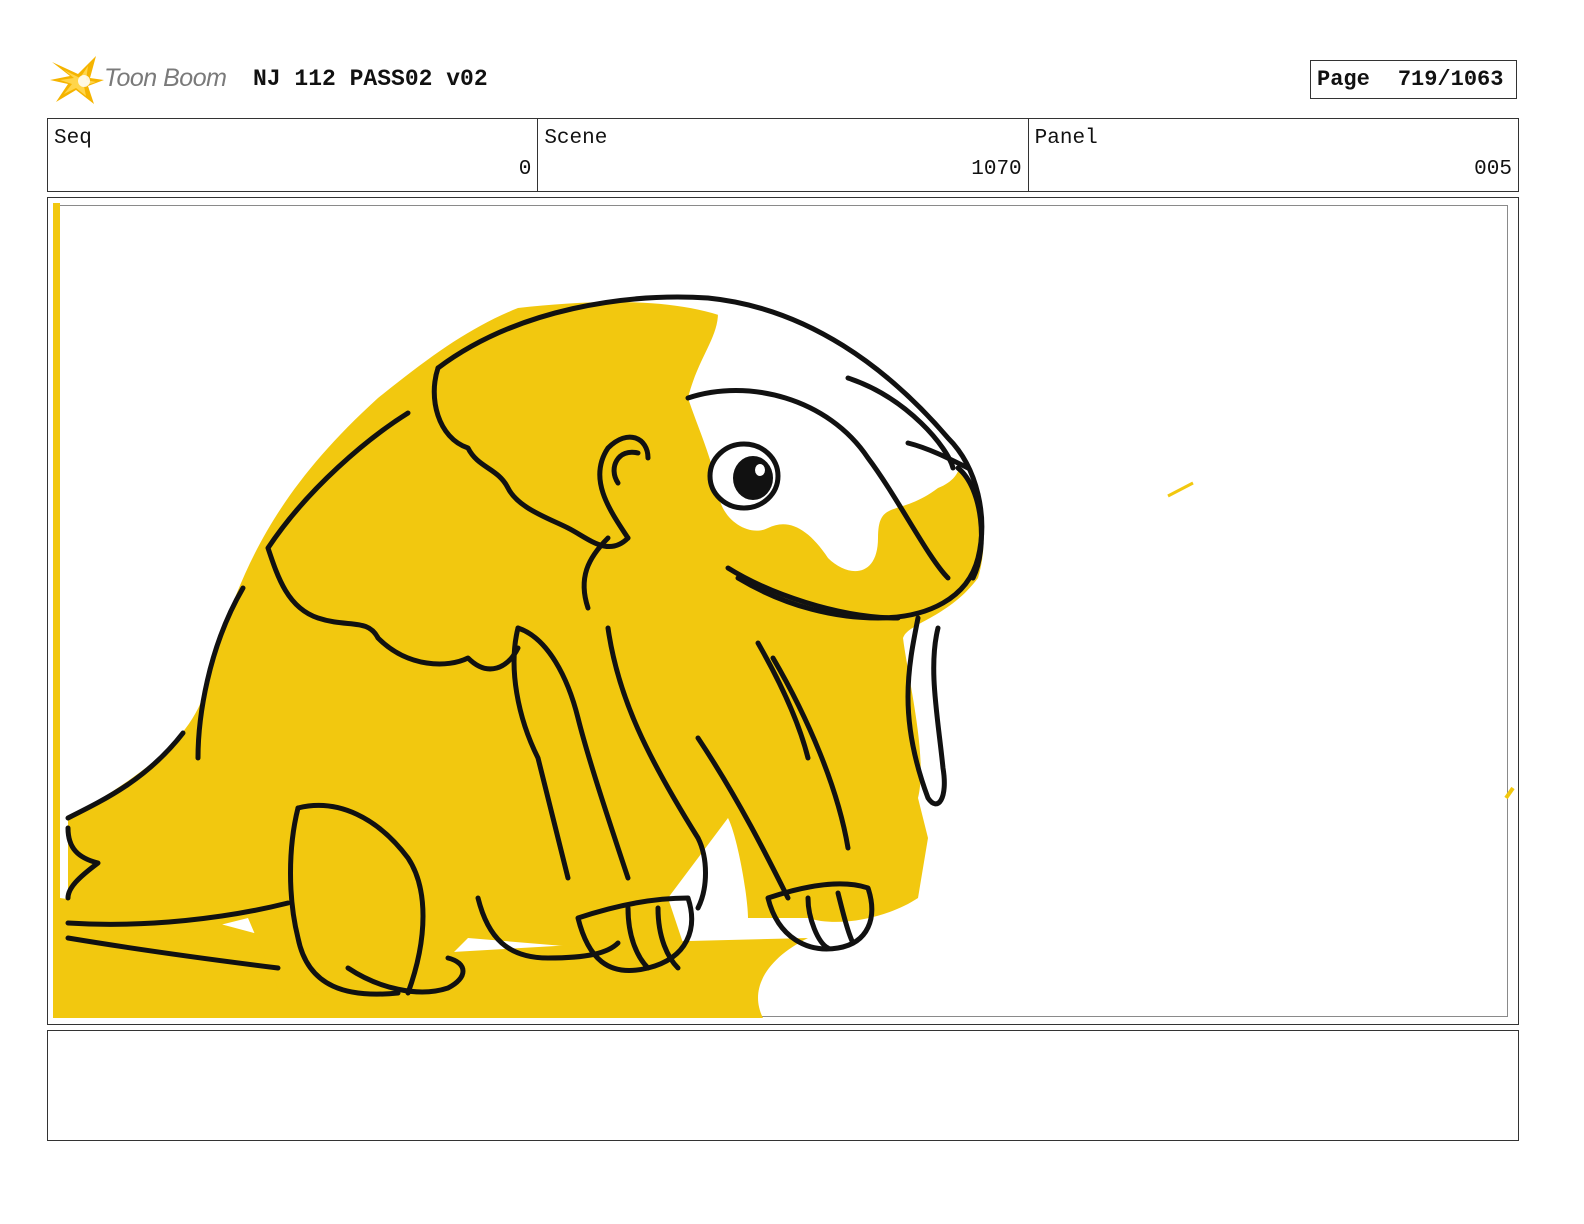  What do you see at coordinates (73, 138) in the screenshot?
I see `seq-label: Seq` at bounding box center [73, 138].